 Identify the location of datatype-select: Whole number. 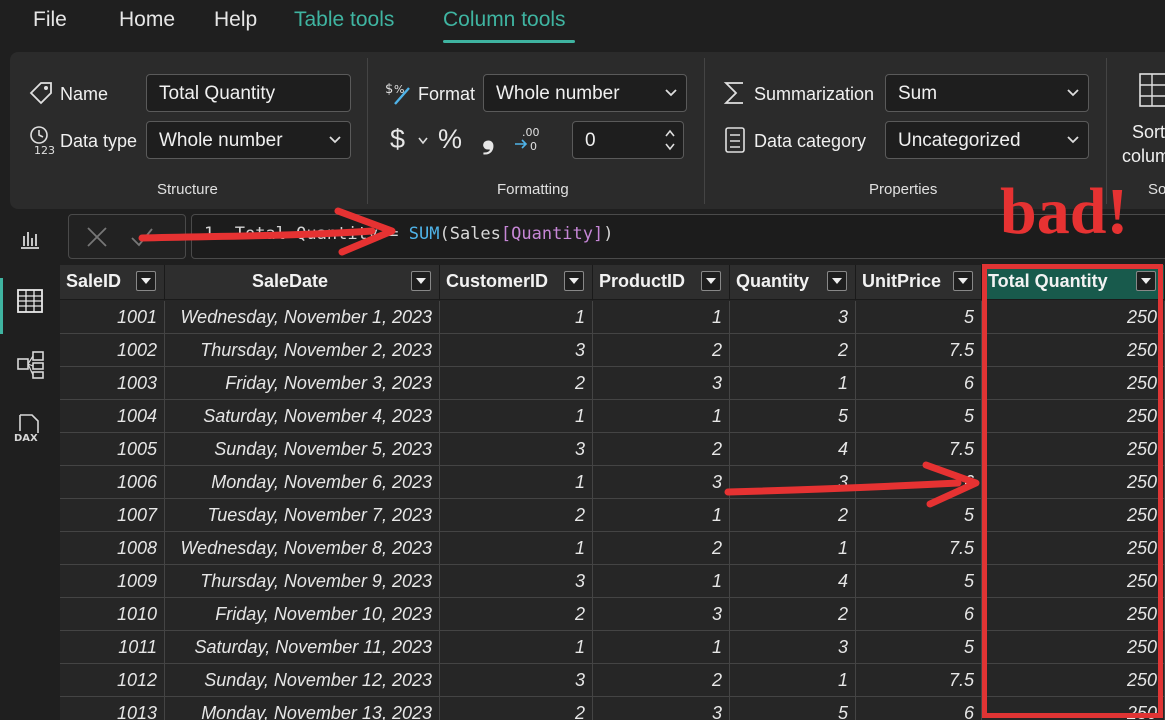
(248, 140).